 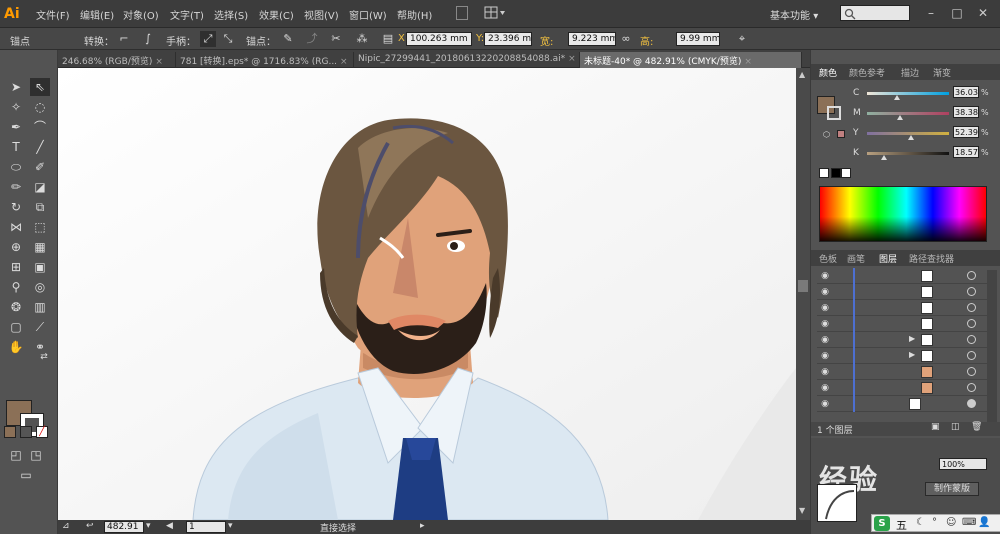 I want to click on convert-smooth-icon: ∫, so click(x=148, y=39).